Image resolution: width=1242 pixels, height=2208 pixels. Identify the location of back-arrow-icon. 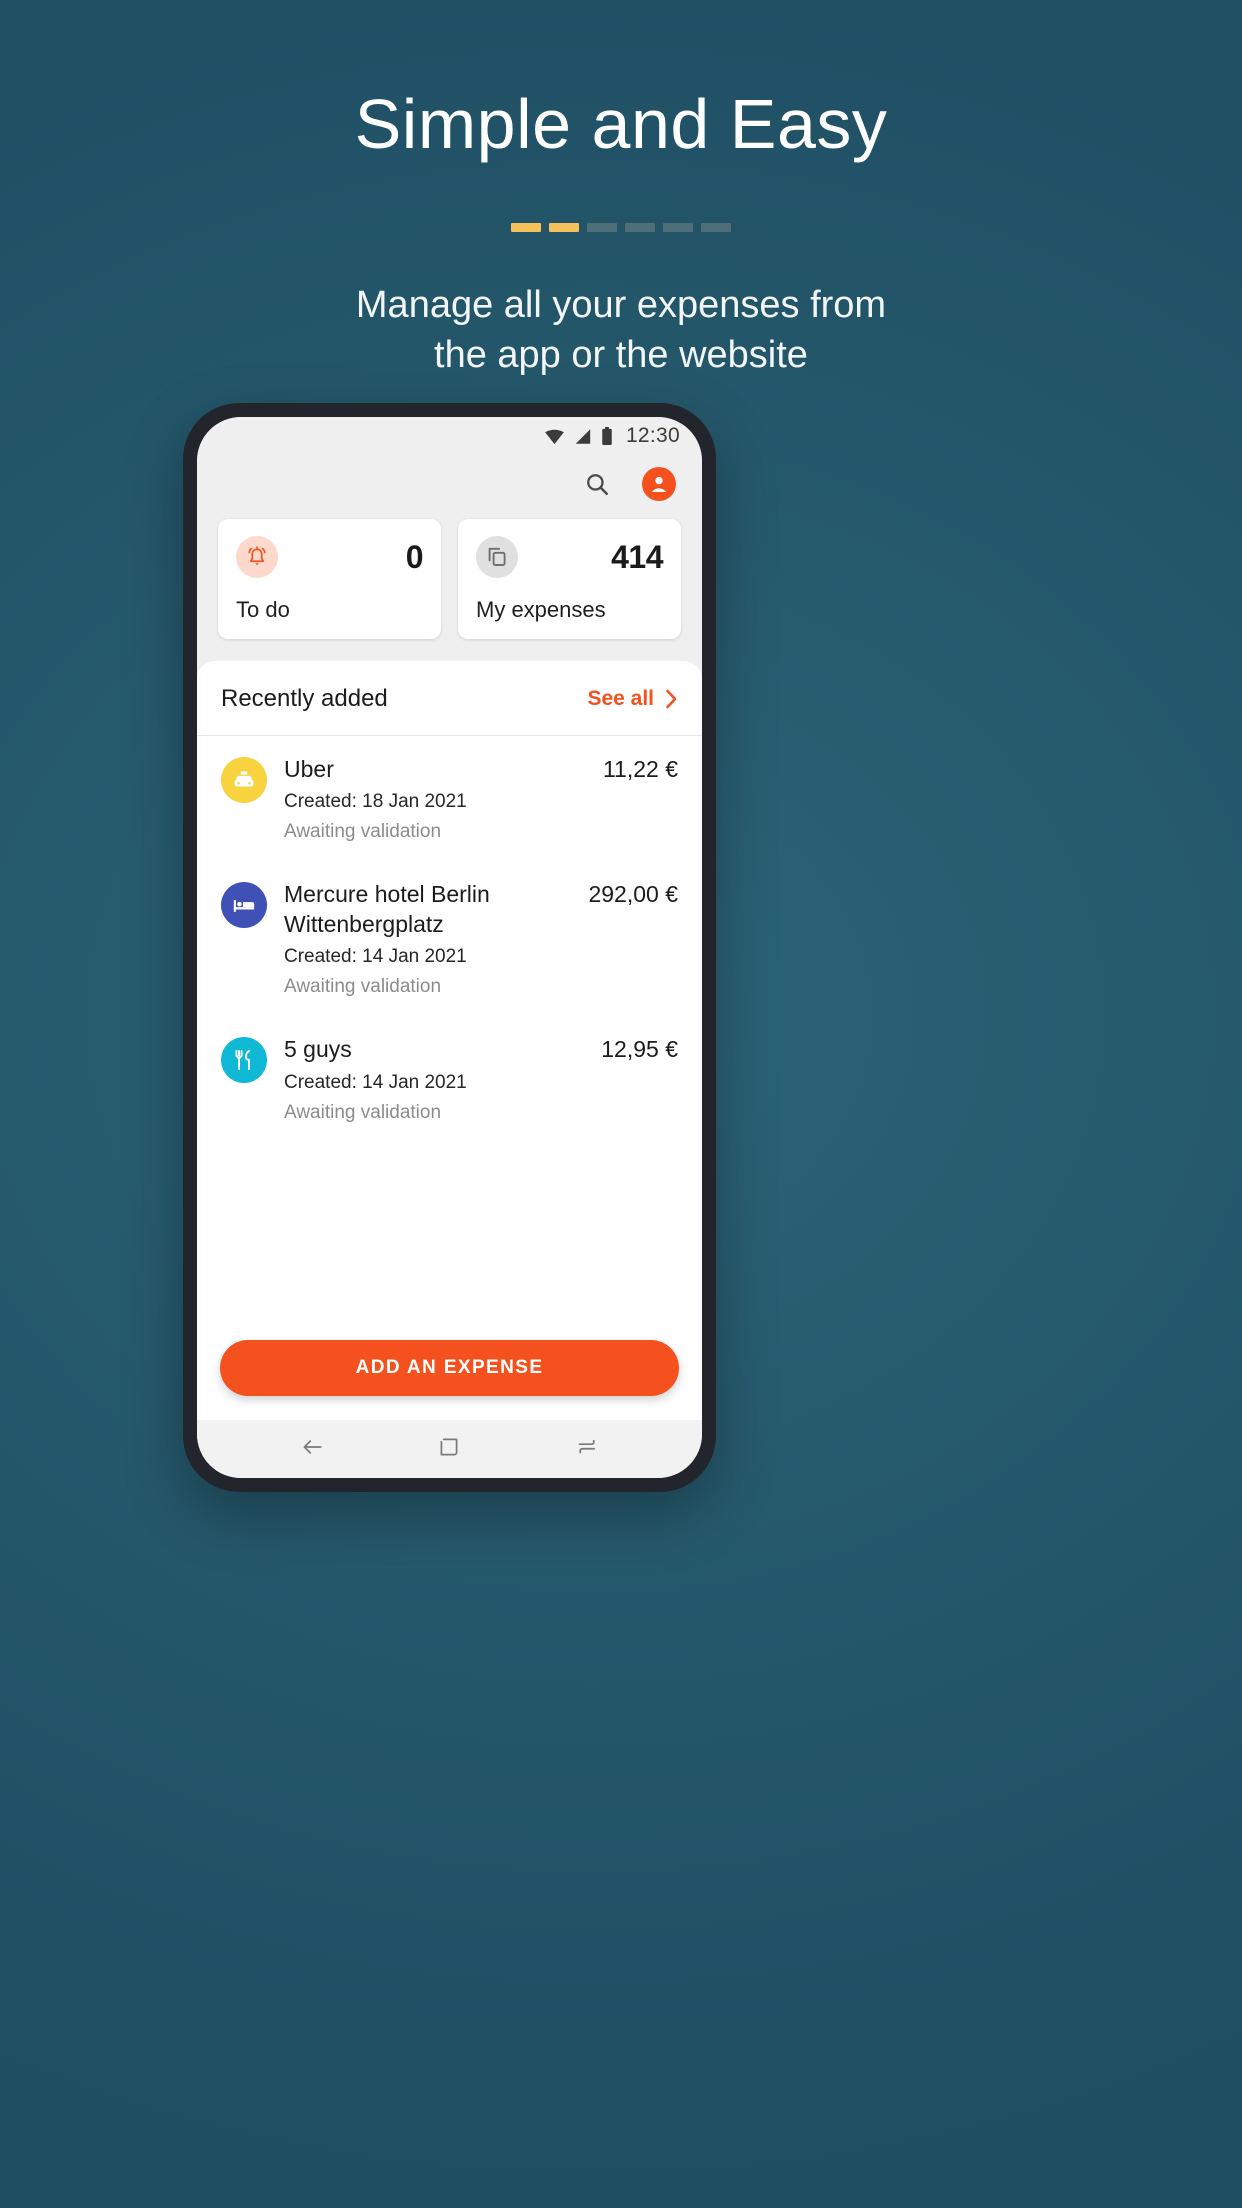
(312, 1449).